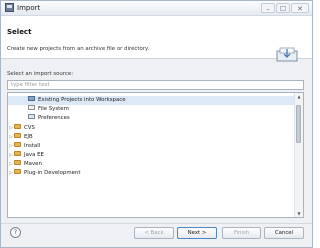 This screenshot has height=248, width=320. I want to click on tree-item-maven: ▷ Maven, so click(25, 164).